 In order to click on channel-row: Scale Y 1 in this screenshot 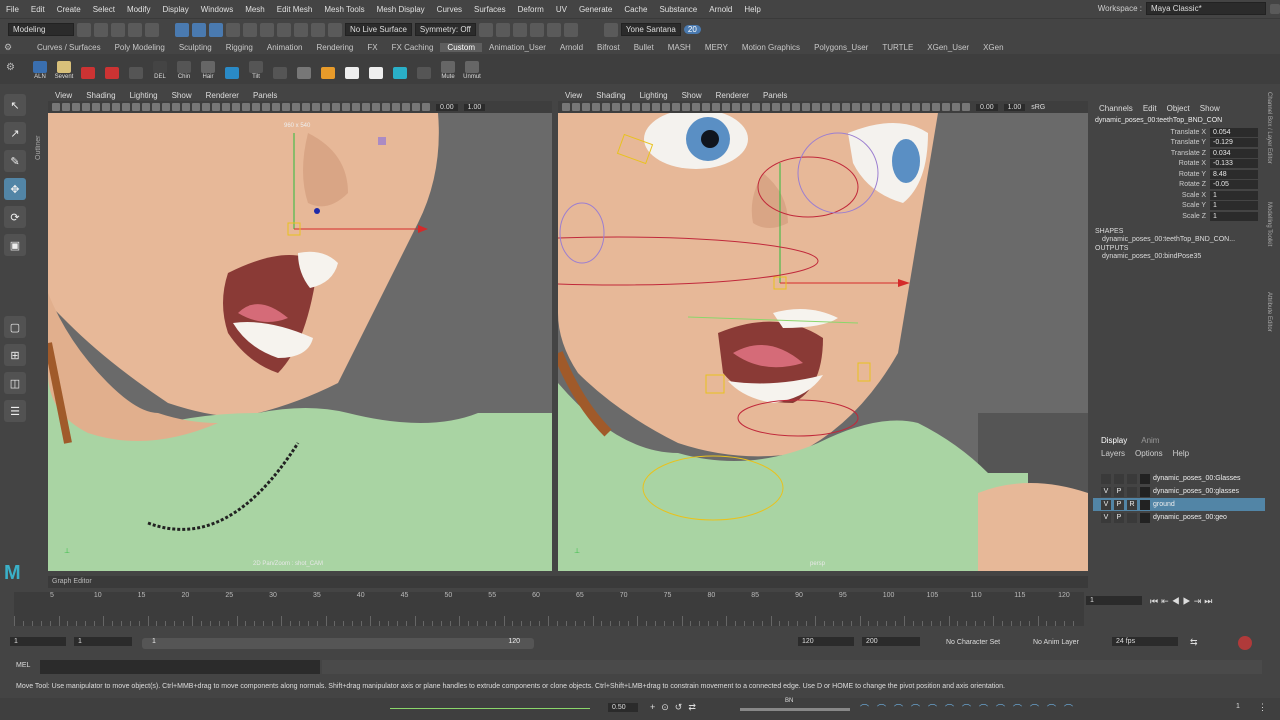, I will do `click(1179, 206)`.